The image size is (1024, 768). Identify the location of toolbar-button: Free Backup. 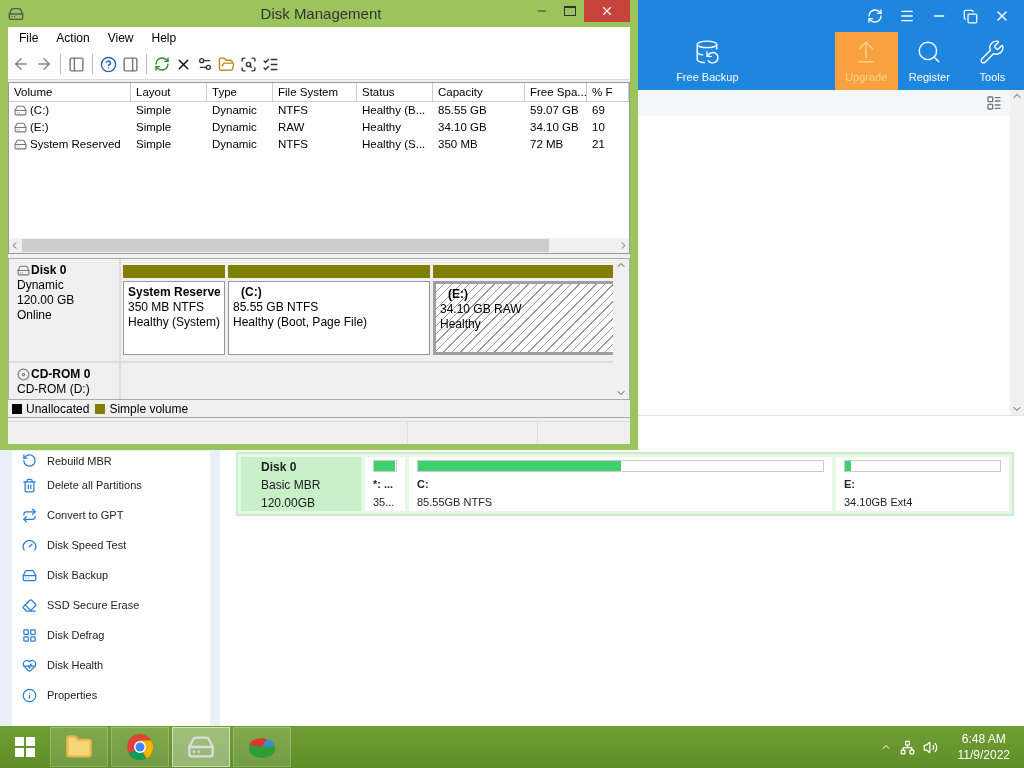
(707, 61).